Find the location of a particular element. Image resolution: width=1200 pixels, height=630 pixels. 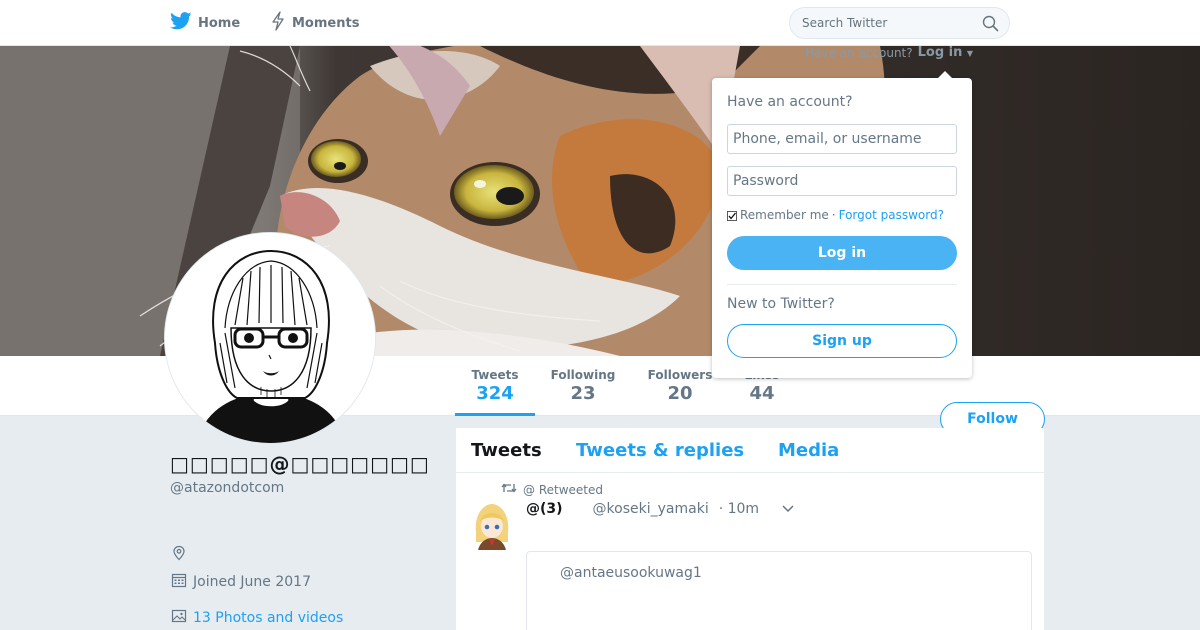

tweet-author-avatar is located at coordinates (492, 526).